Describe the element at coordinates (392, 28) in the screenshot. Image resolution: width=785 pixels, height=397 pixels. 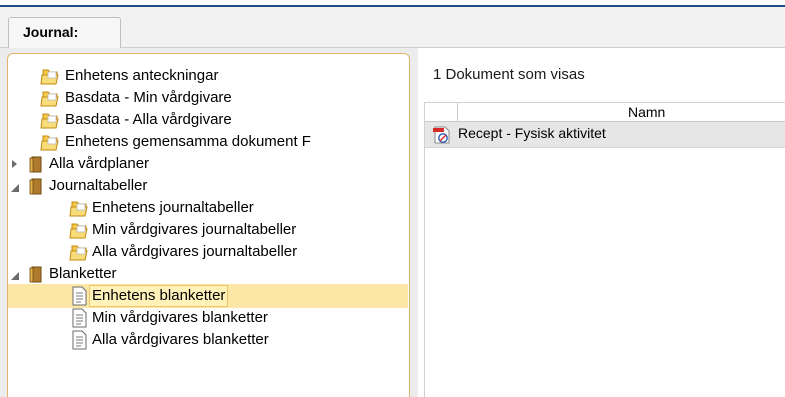
I see `tab-bar: Journal:` at that location.